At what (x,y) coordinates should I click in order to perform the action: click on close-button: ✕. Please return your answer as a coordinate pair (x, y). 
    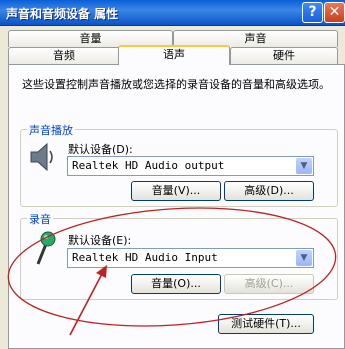
    Looking at the image, I should click on (334, 12).